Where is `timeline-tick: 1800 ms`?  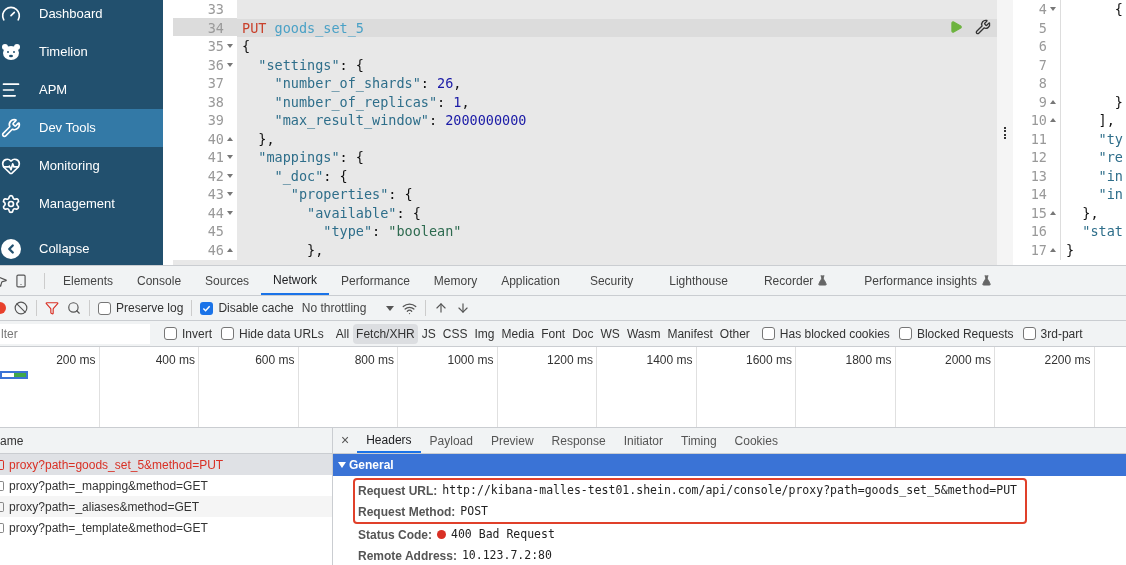
timeline-tick: 1800 ms is located at coordinates (868, 360).